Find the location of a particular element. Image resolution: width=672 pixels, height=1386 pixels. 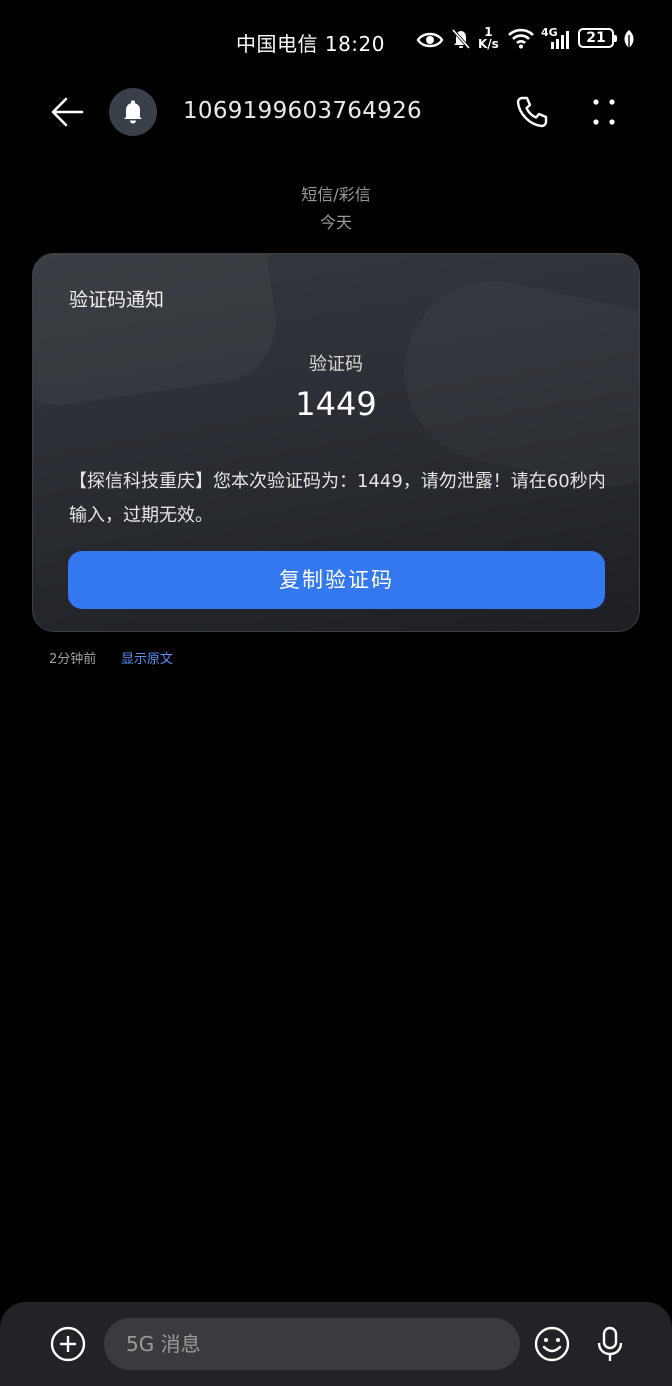

back-button is located at coordinates (68, 112).